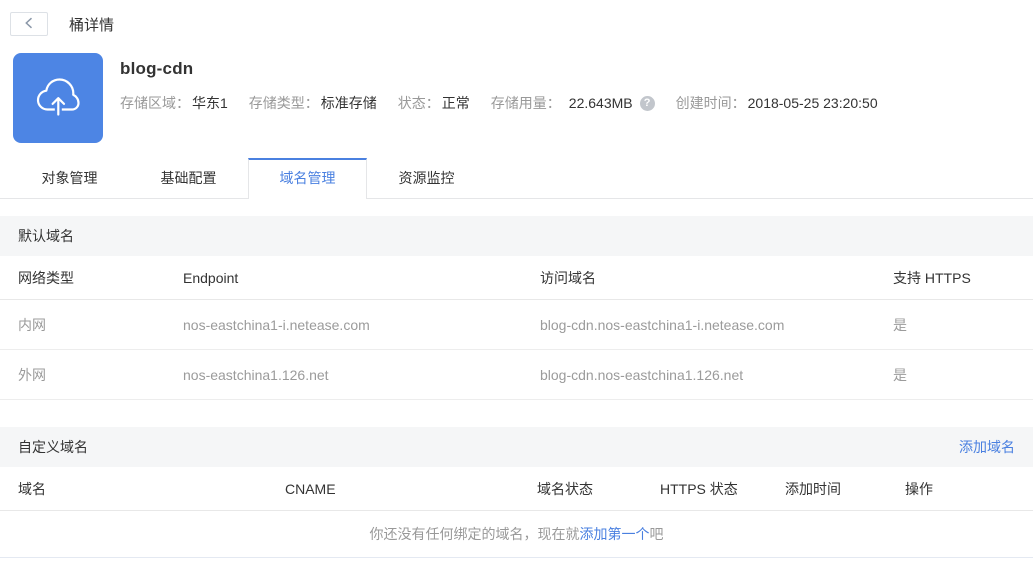 The width and height of the screenshot is (1033, 562). I want to click on info-label: 存储用量：, so click(525, 103).